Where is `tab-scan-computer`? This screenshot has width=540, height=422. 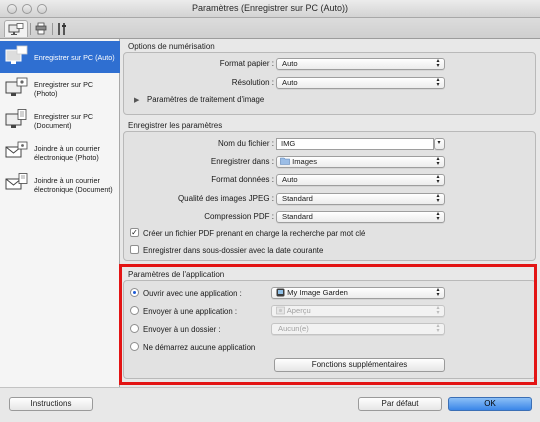
tab-scan-computer is located at coordinates (16, 28).